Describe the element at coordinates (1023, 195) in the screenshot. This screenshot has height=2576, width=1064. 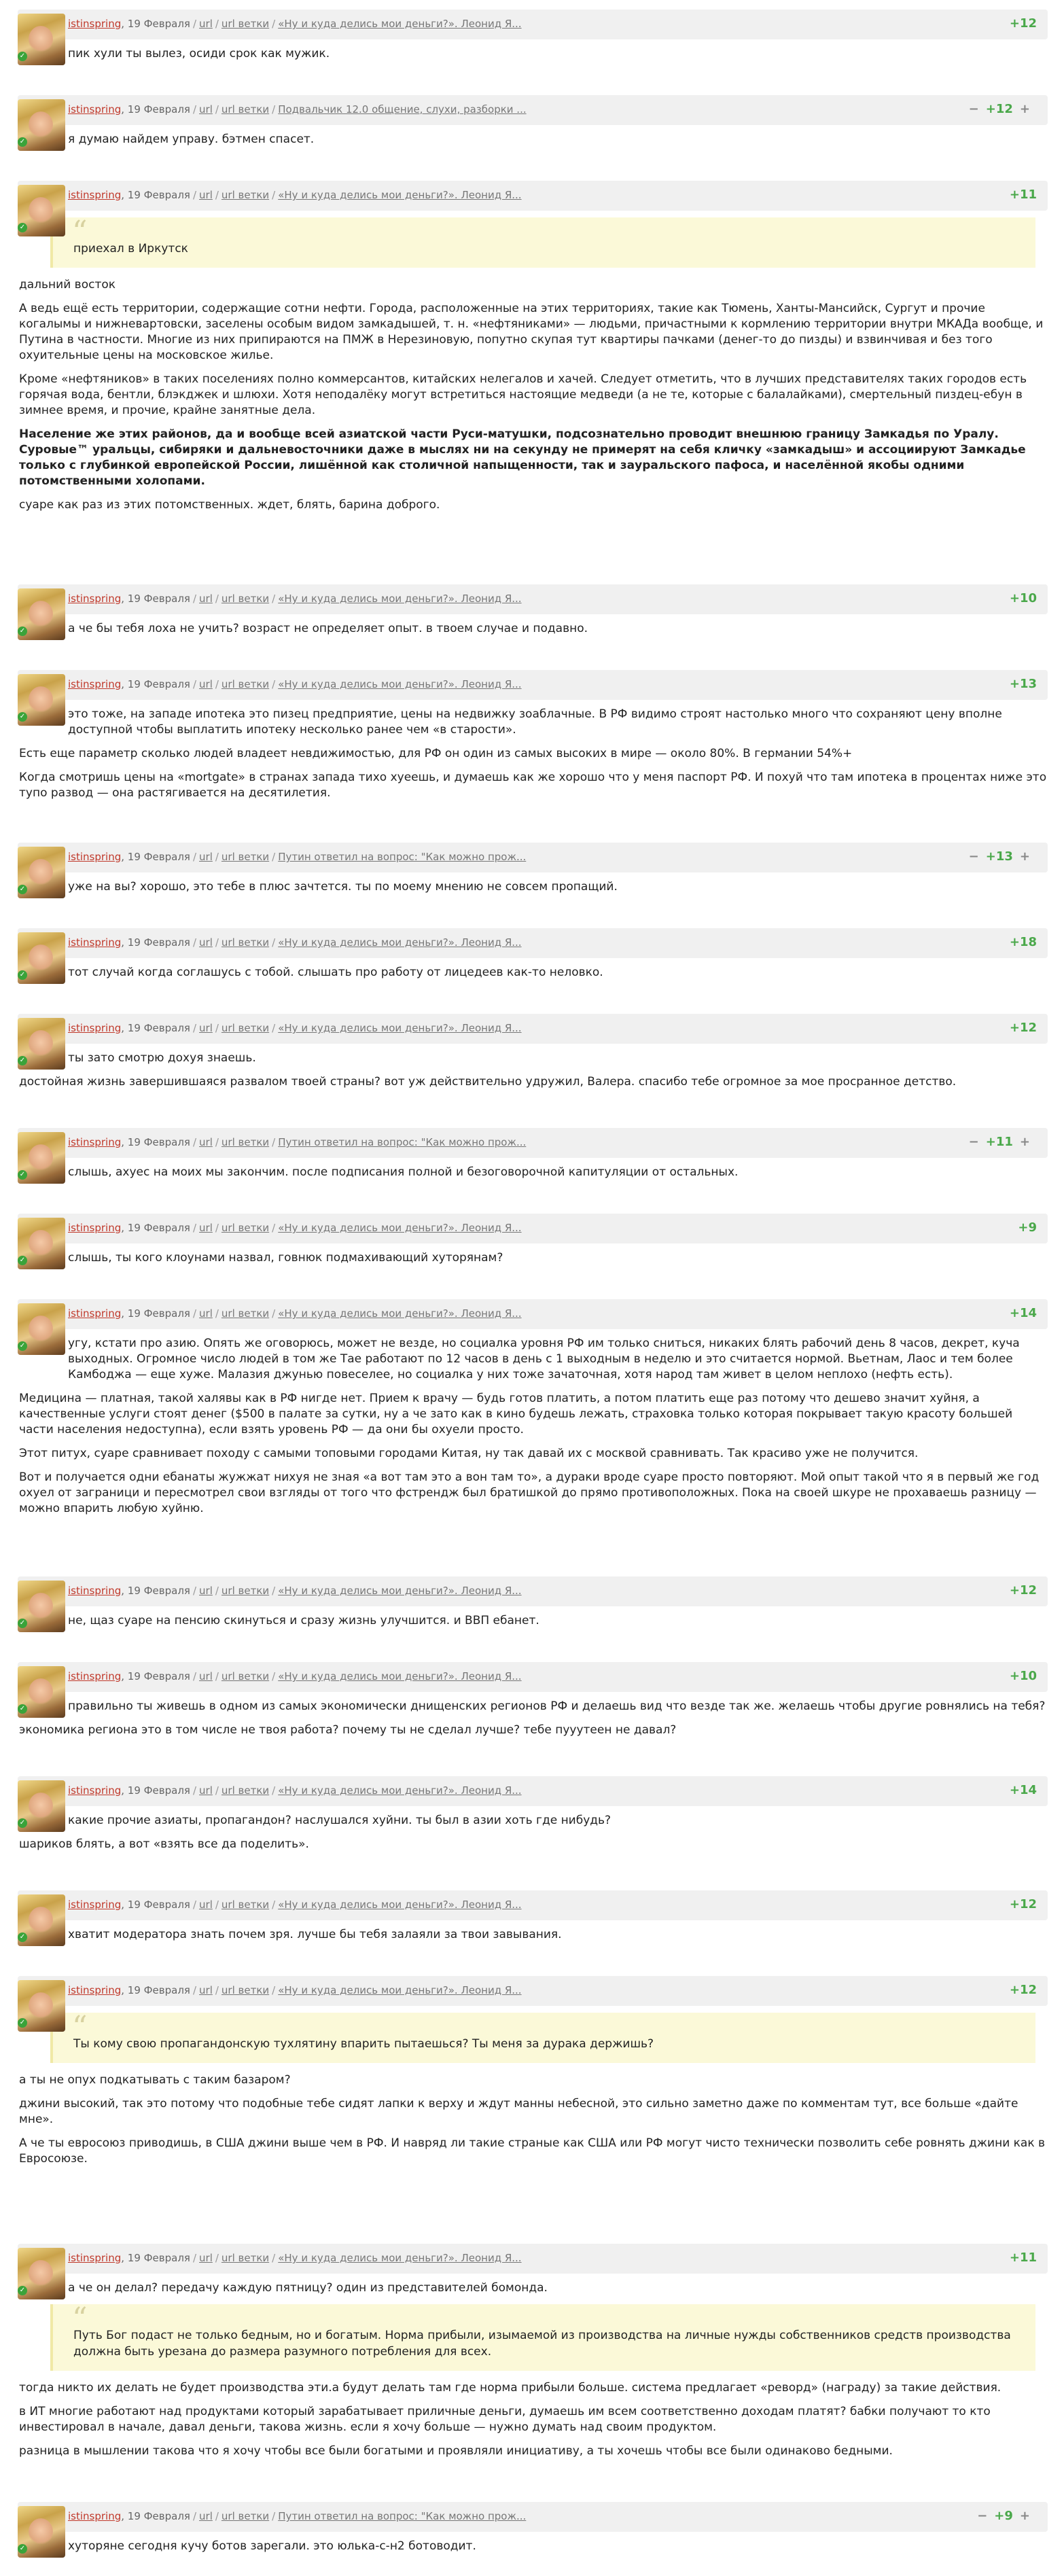
I see `vote-controls: +11` at that location.